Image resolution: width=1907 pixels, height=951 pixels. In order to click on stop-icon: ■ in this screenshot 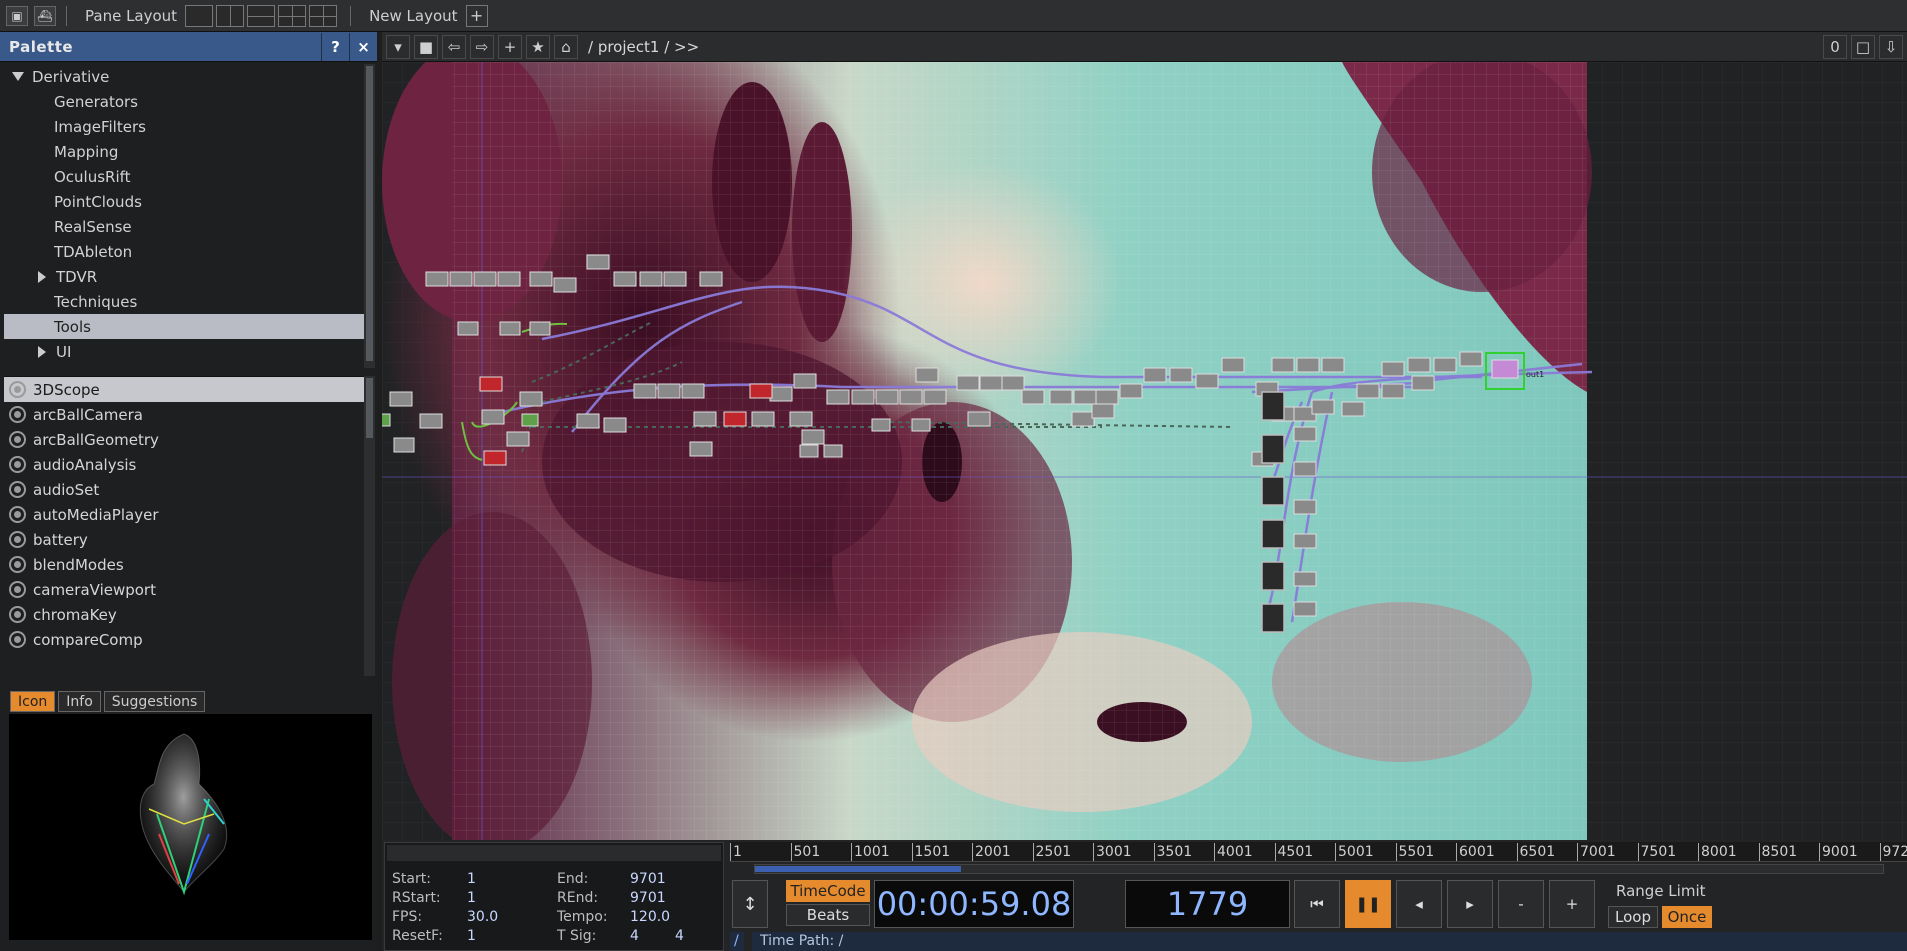, I will do `click(426, 46)`.